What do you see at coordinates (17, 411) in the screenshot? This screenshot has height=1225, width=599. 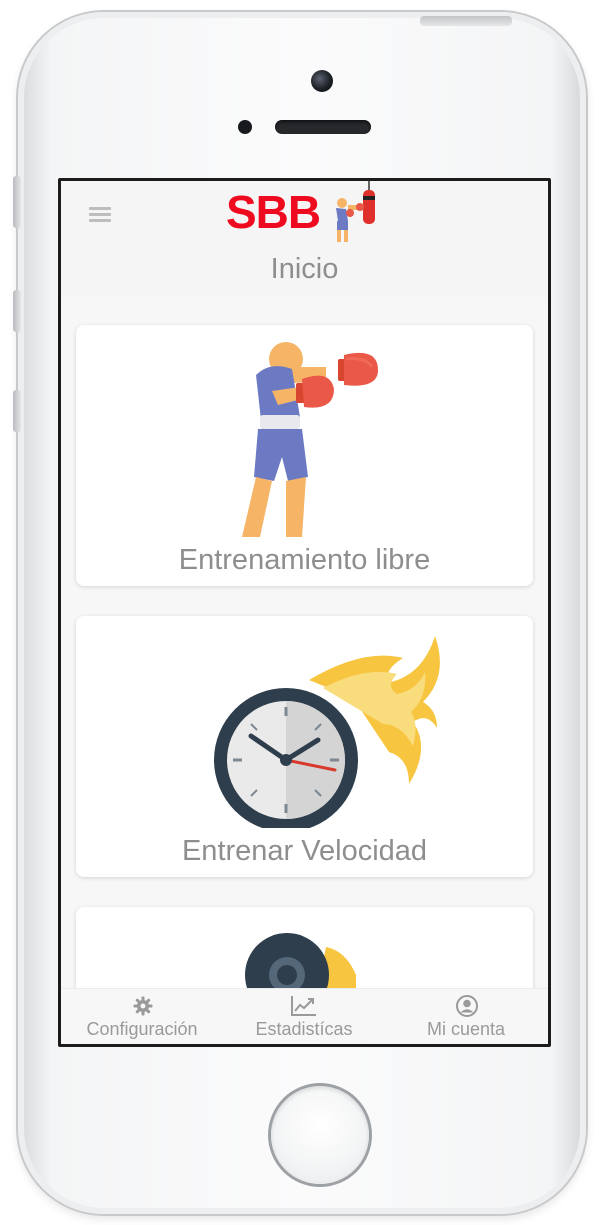 I see `volume-down-button` at bounding box center [17, 411].